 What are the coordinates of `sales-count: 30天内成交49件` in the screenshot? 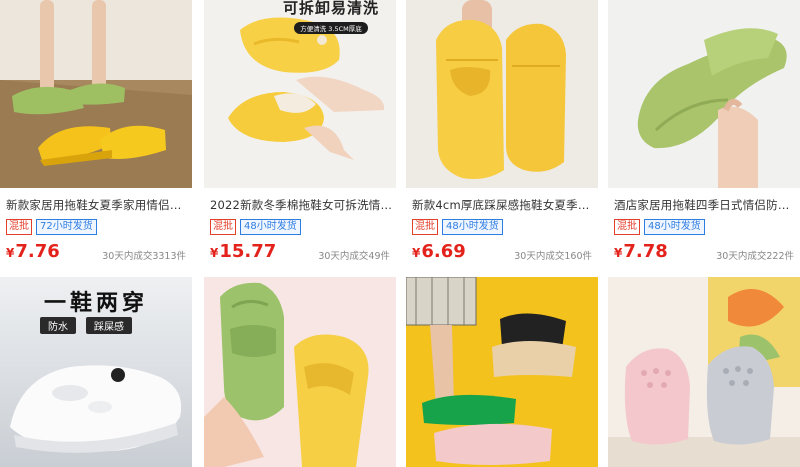 It's located at (354, 256).